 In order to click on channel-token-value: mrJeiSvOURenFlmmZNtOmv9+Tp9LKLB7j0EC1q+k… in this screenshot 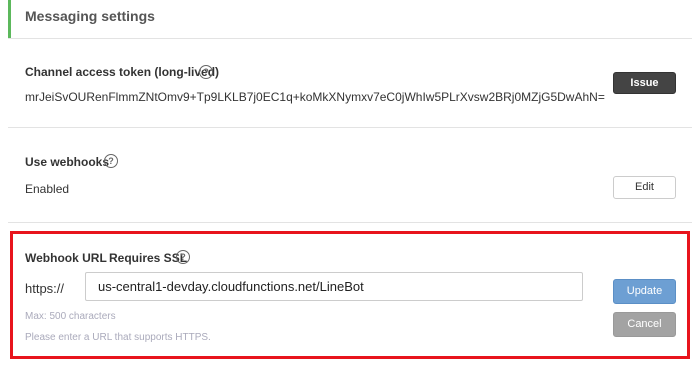, I will do `click(315, 97)`.